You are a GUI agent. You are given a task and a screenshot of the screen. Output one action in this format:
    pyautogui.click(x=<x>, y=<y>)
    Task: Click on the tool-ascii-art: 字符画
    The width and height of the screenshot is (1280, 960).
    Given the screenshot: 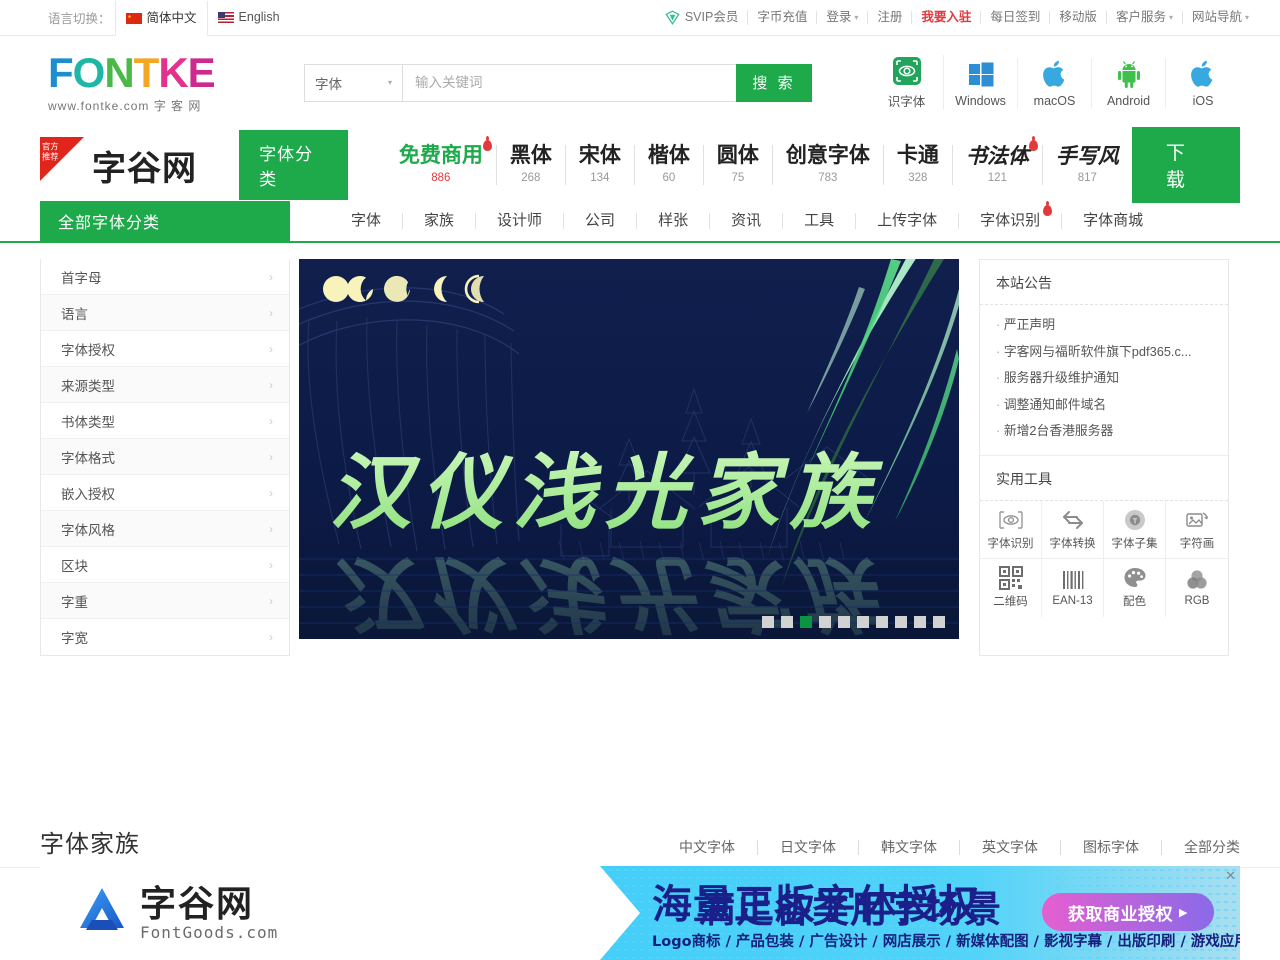 What is the action you would take?
    pyautogui.click(x=1197, y=530)
    